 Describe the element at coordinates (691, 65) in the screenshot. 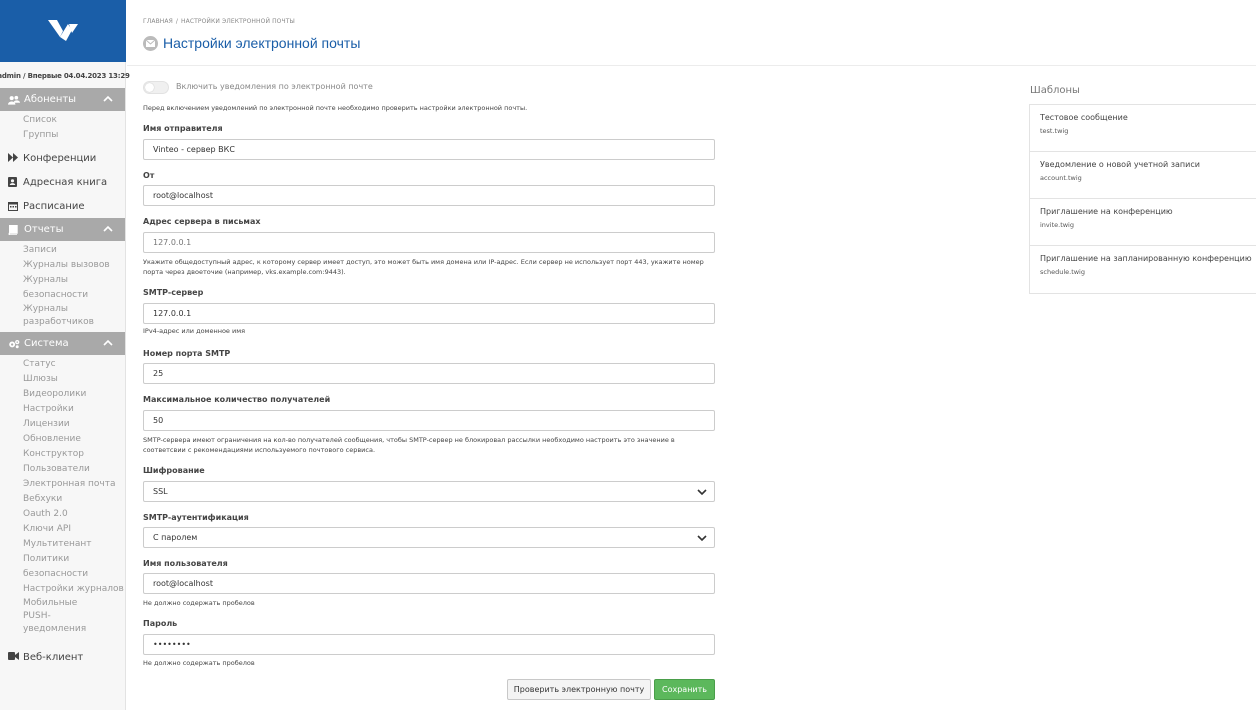

I see `header-divider` at that location.